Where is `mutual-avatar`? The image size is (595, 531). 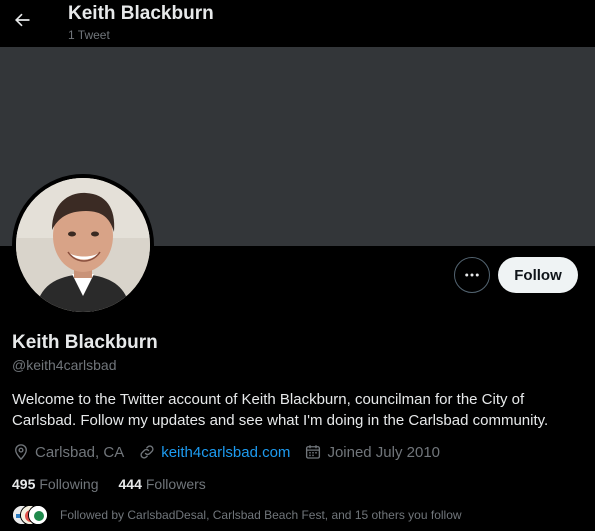
mutual-avatar is located at coordinates (38, 515).